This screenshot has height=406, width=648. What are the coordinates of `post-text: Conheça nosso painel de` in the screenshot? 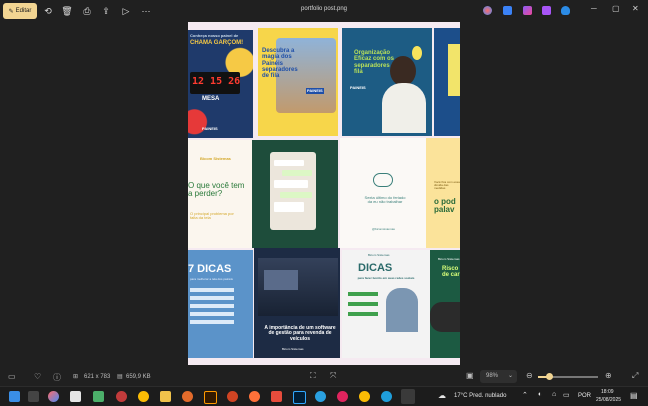 It's located at (214, 35).